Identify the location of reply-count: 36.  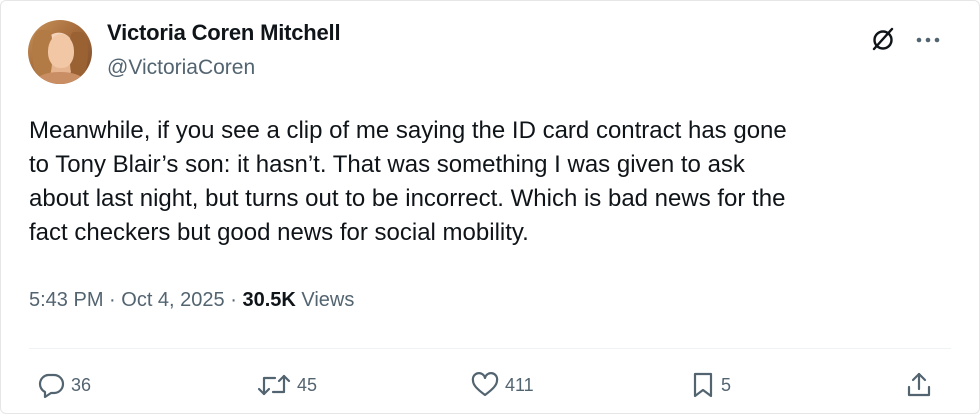
(81, 384).